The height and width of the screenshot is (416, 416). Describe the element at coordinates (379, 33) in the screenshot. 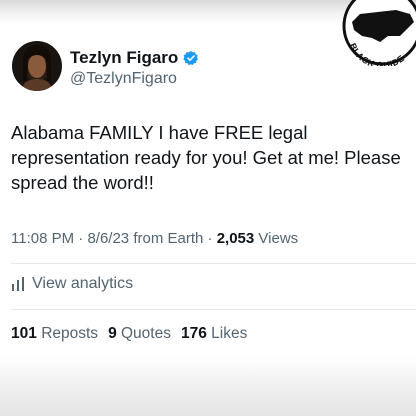

I see `black-guide-logo: BLACK GUIDE` at that location.